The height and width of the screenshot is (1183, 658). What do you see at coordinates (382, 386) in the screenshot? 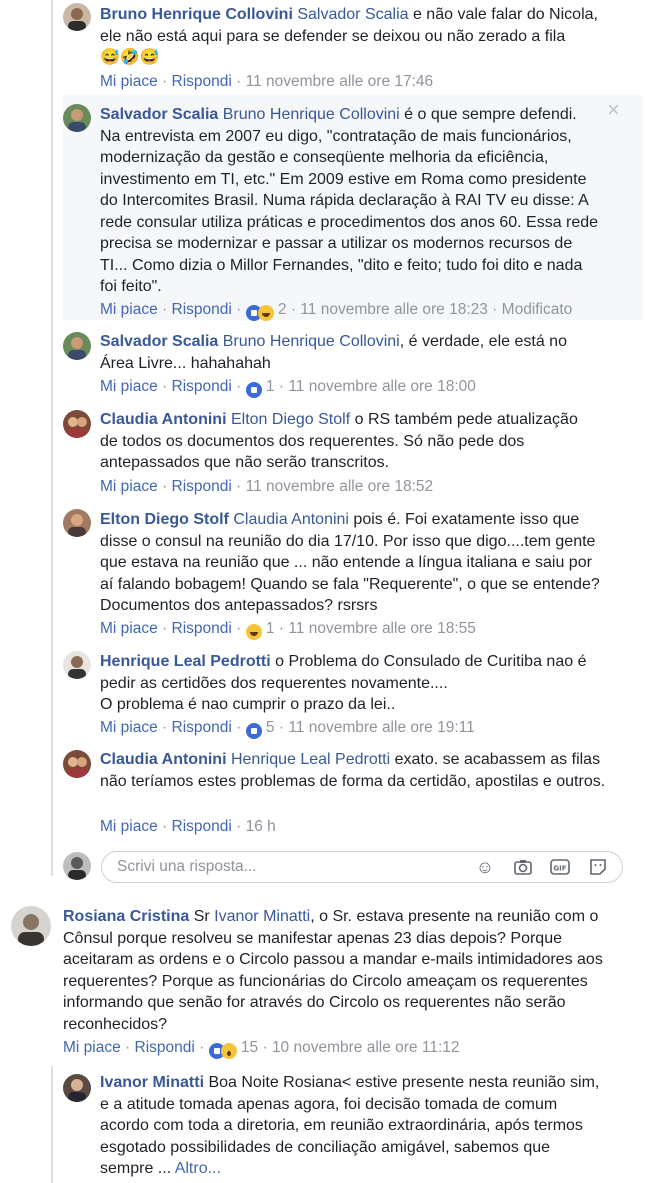
I see `timestamp: 11 novembre alle ore 18:00` at bounding box center [382, 386].